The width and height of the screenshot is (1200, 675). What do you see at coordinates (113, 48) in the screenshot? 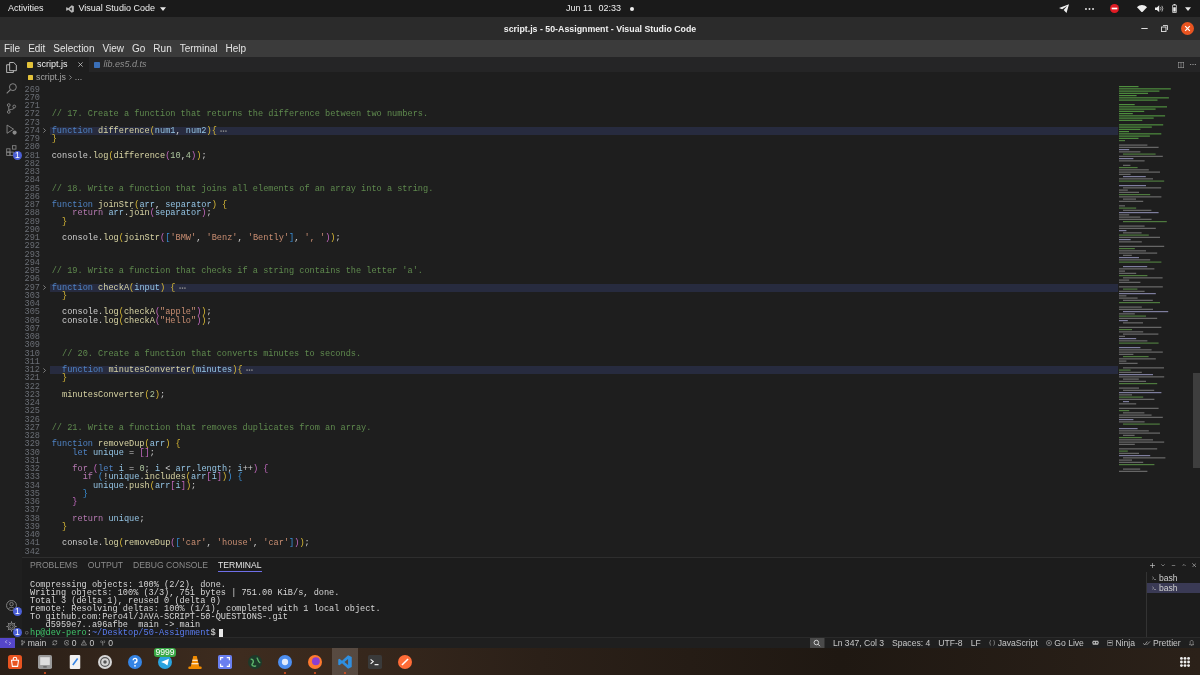
I see `menu-item: View` at bounding box center [113, 48].